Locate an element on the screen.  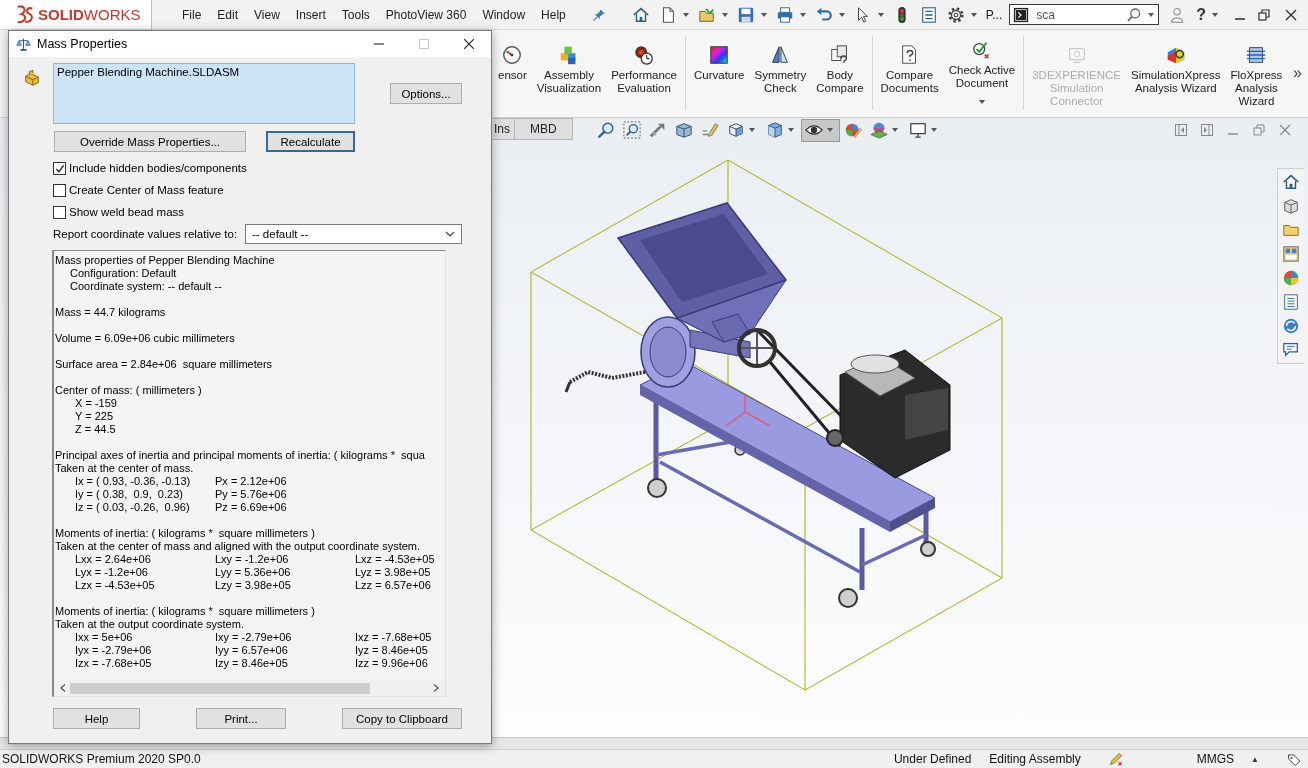
menu-item: Tools is located at coordinates (355, 14).